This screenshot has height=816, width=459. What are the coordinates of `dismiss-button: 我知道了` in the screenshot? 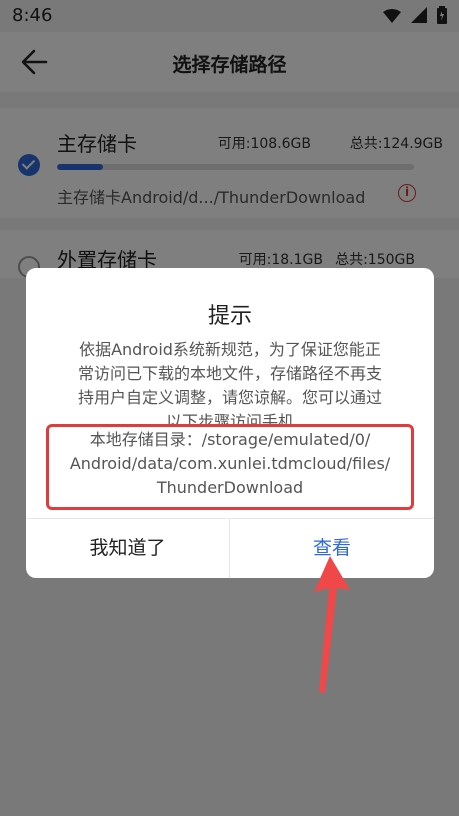 It's located at (127, 548).